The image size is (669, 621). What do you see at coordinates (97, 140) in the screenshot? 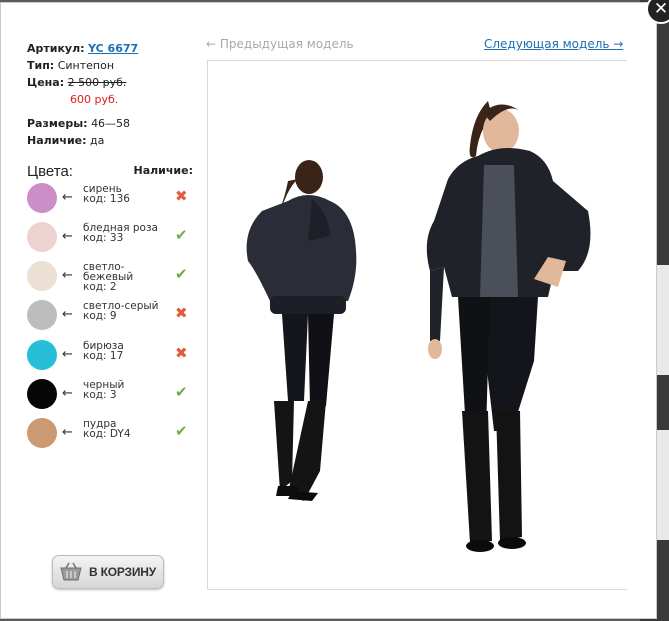
I see `stock-value: да` at bounding box center [97, 140].